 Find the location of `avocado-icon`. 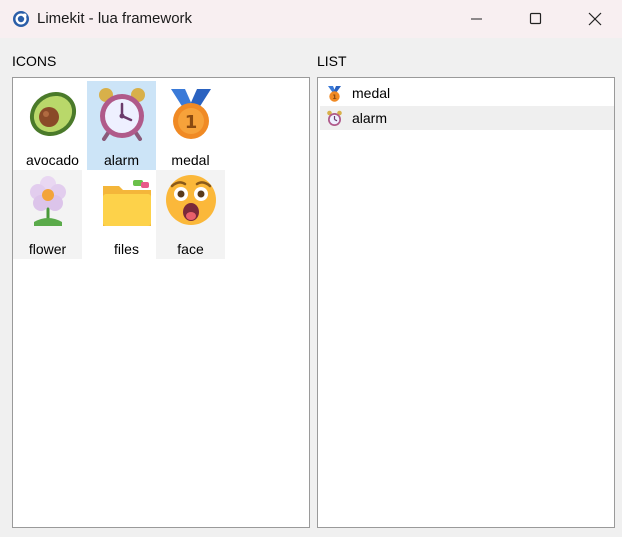

avocado-icon is located at coordinates (53, 114).